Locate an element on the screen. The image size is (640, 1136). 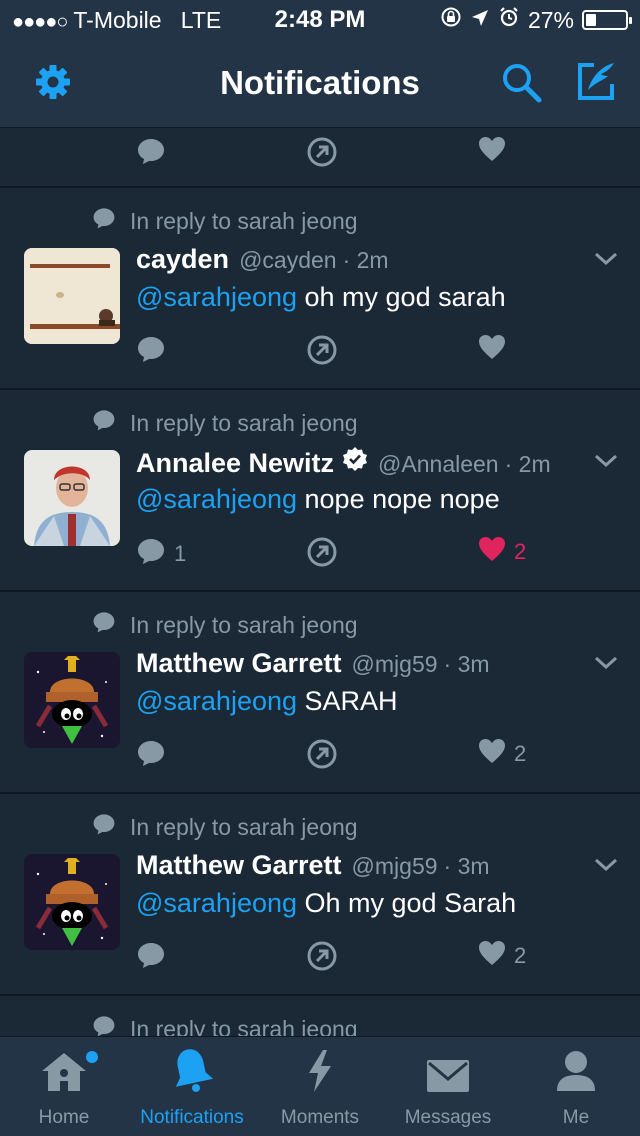
tweet-item: In reply to sarah jeong is located at coordinates (320, 1016).